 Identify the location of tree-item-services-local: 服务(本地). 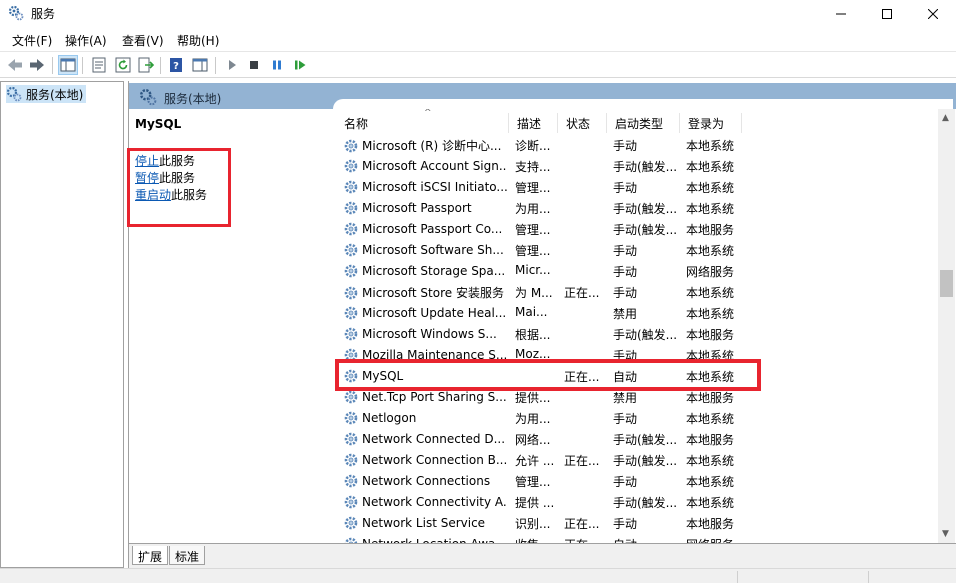
(46, 94).